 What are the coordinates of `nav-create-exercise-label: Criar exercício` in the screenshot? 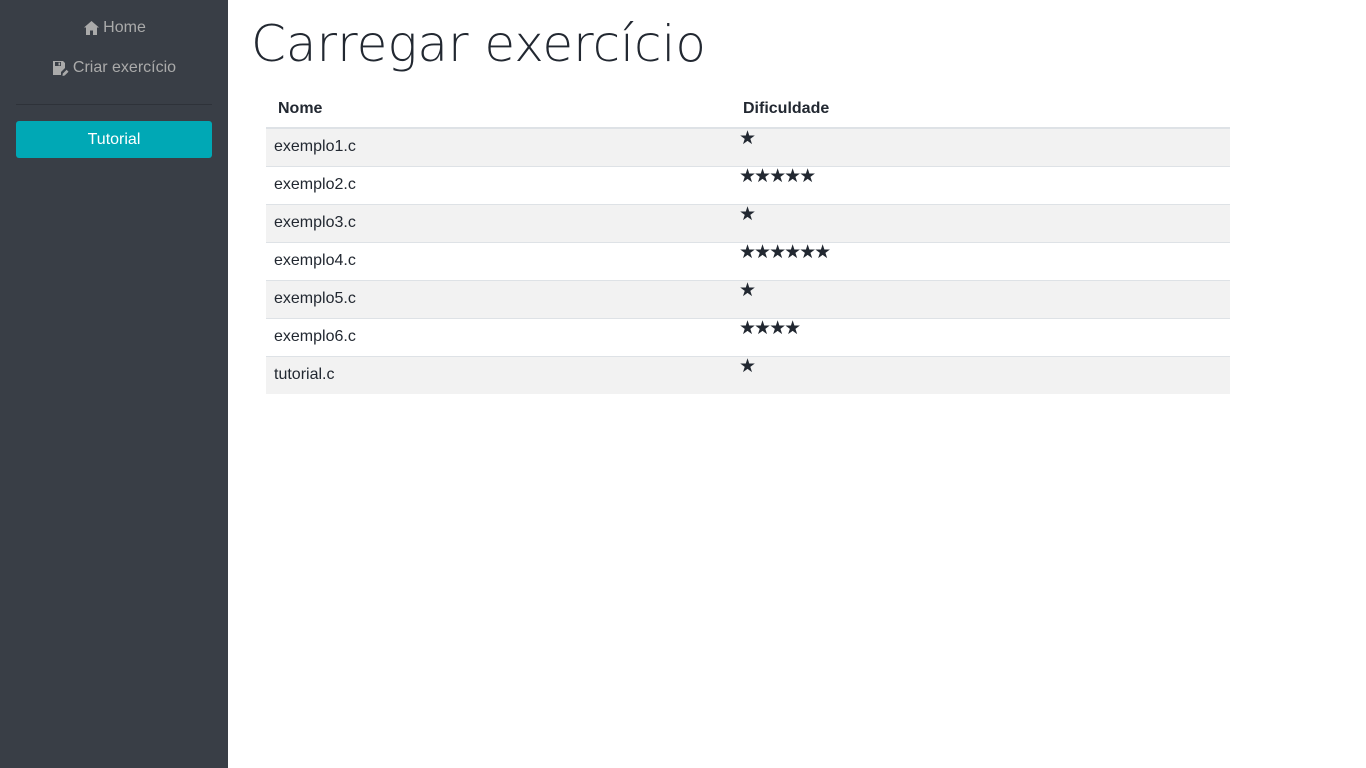 It's located at (124, 67).